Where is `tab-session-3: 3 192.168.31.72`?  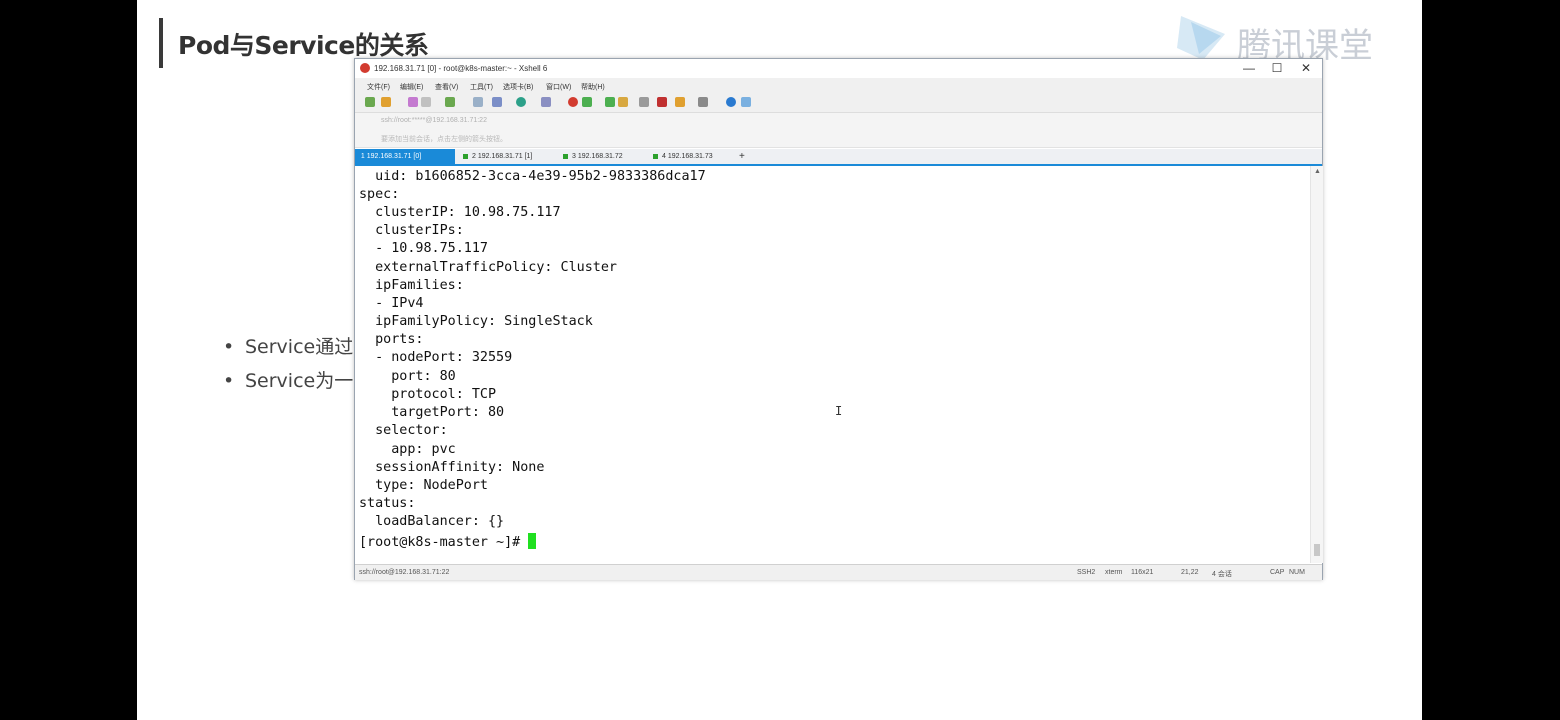
tab-session-3: 3 192.168.31.72 is located at coordinates (606, 156).